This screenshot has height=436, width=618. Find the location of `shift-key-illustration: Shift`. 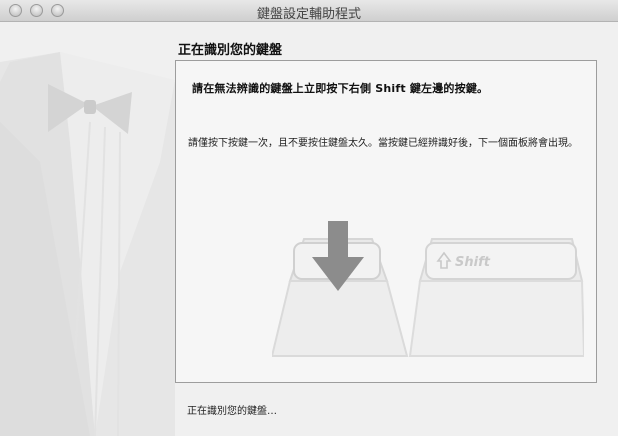

shift-key-illustration: Shift is located at coordinates (496, 297).